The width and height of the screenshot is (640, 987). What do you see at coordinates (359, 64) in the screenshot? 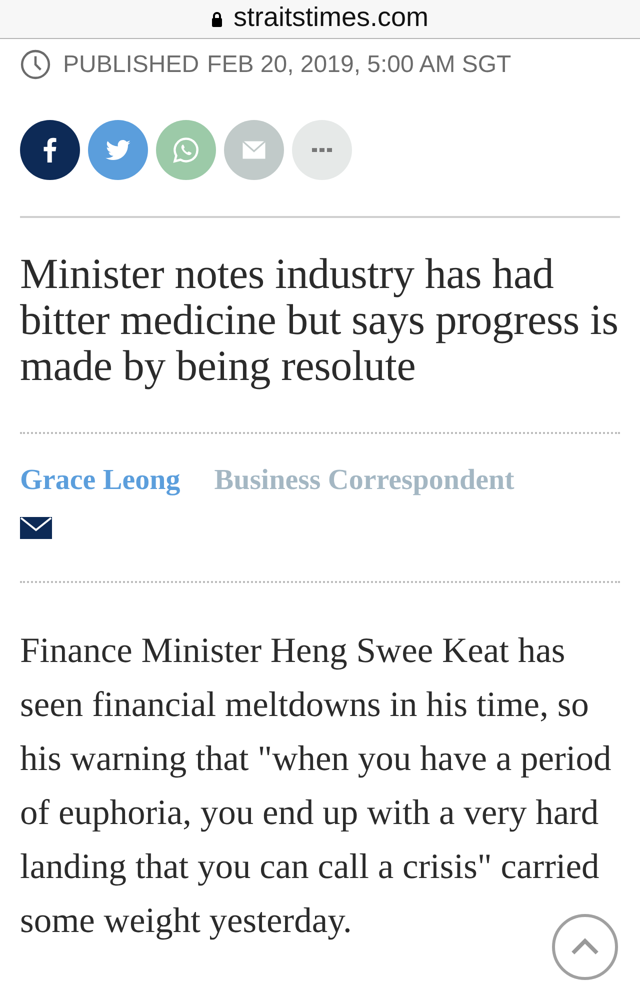
I see `published-date: FEB 20, 2019, 5:00 AM SGT` at bounding box center [359, 64].